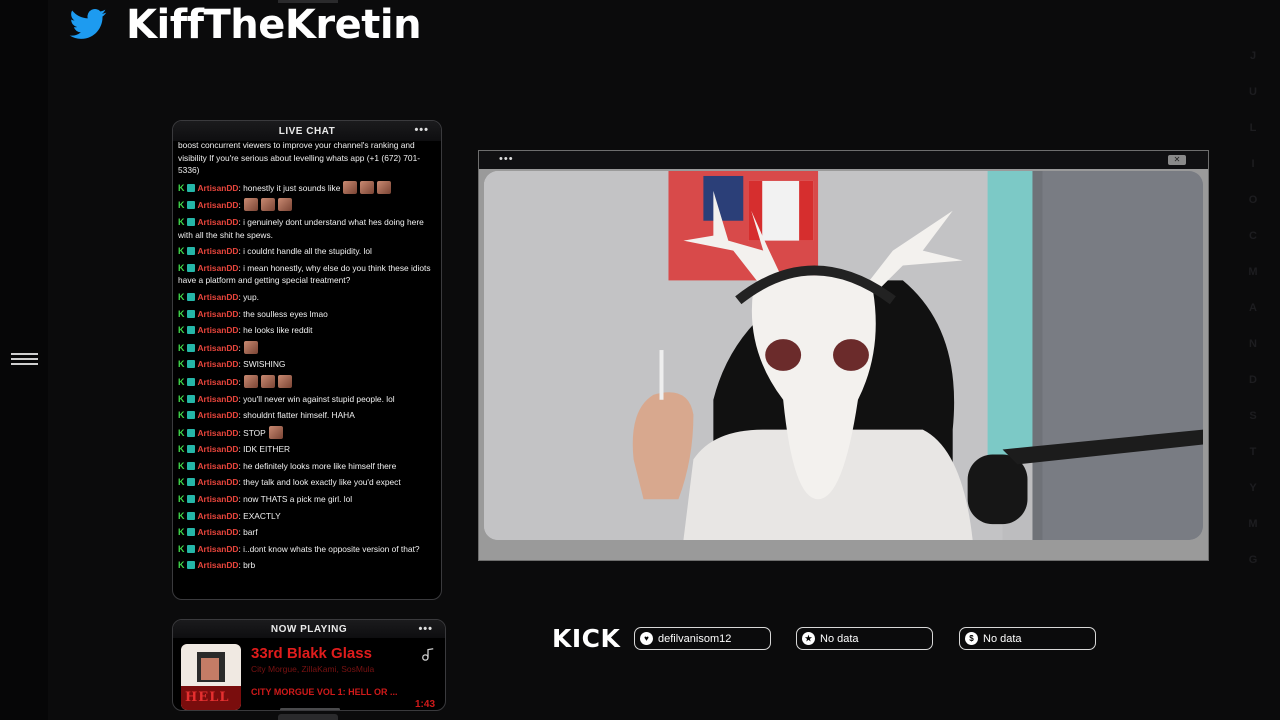 The image size is (1280, 720). I want to click on decor-letter: T, so click(1253, 452).